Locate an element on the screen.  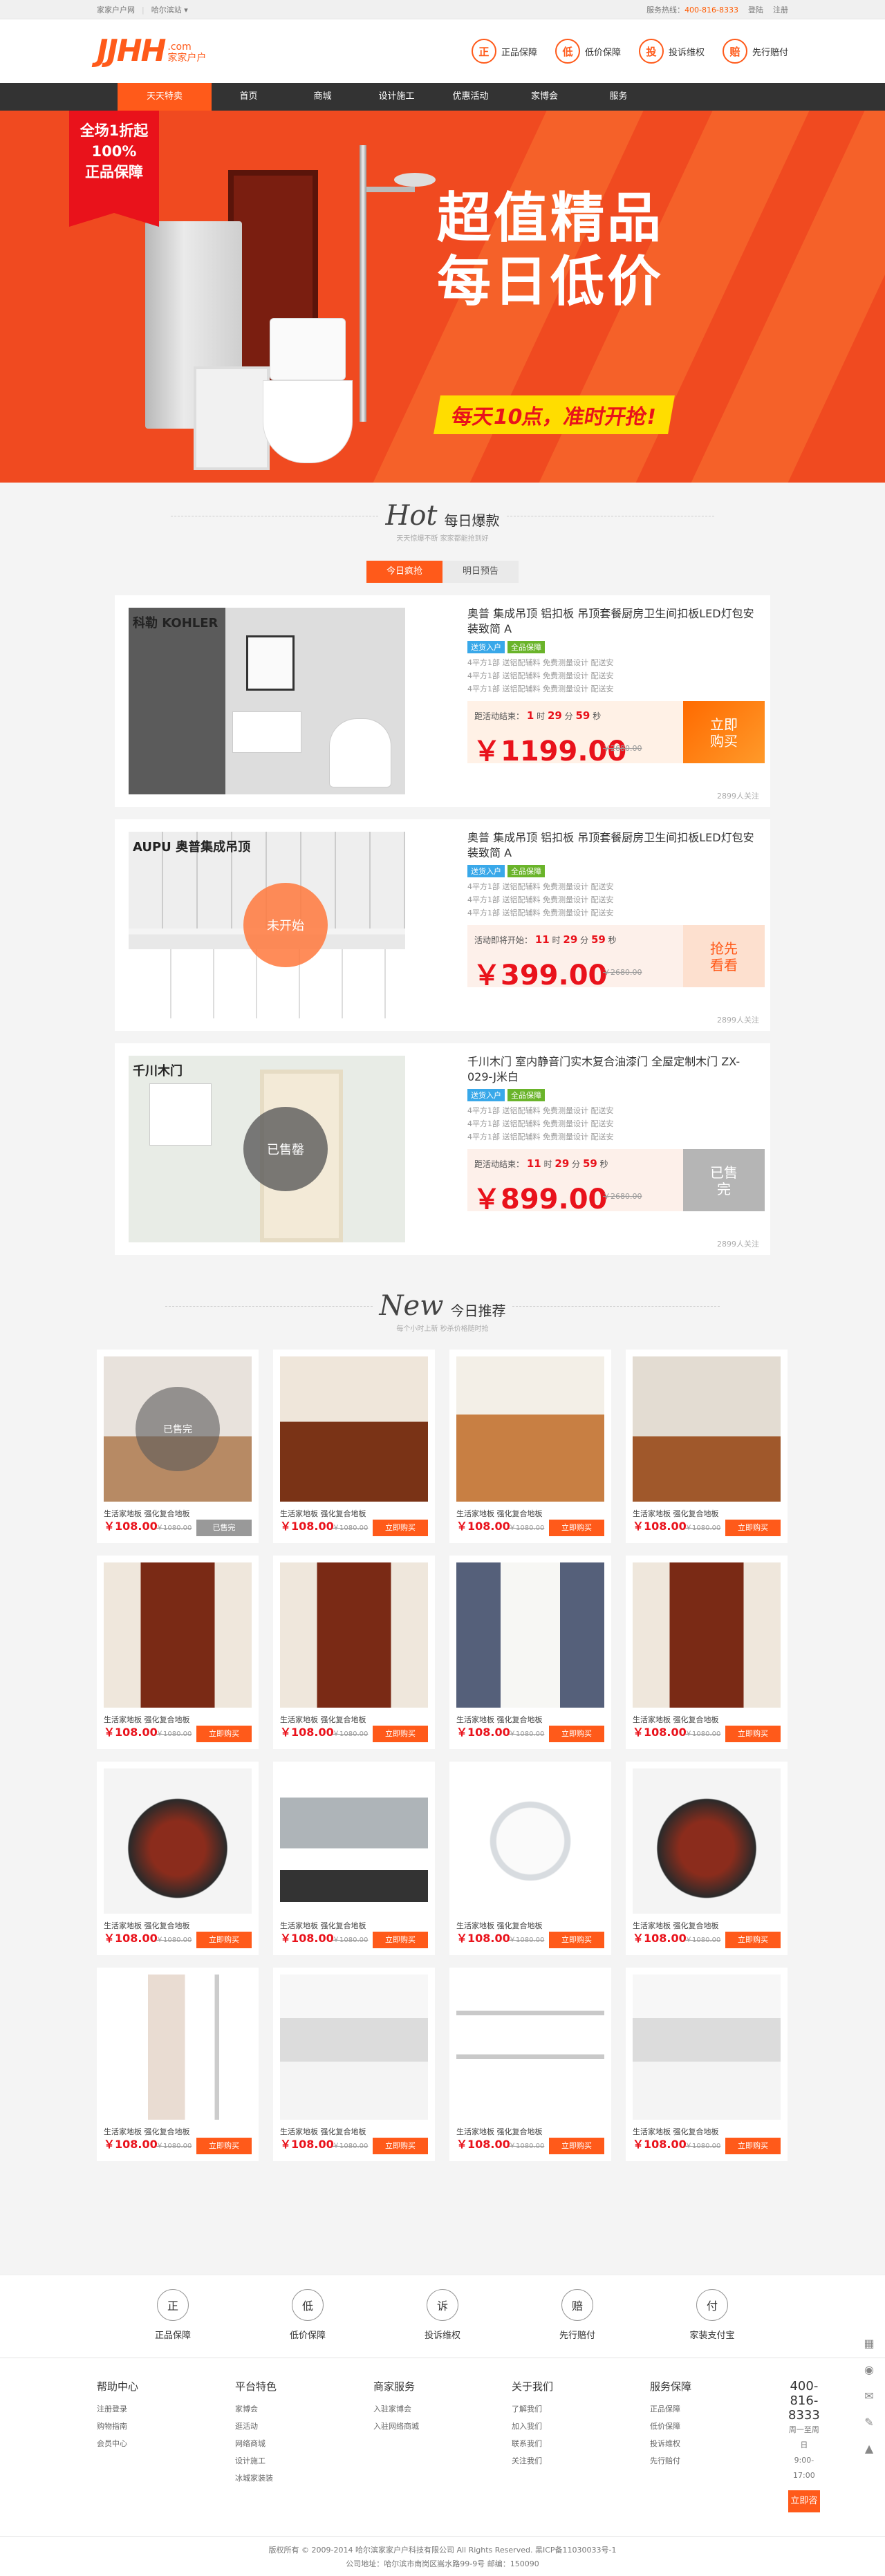
footer-link: 注册登录 is located at coordinates (166, 2409).